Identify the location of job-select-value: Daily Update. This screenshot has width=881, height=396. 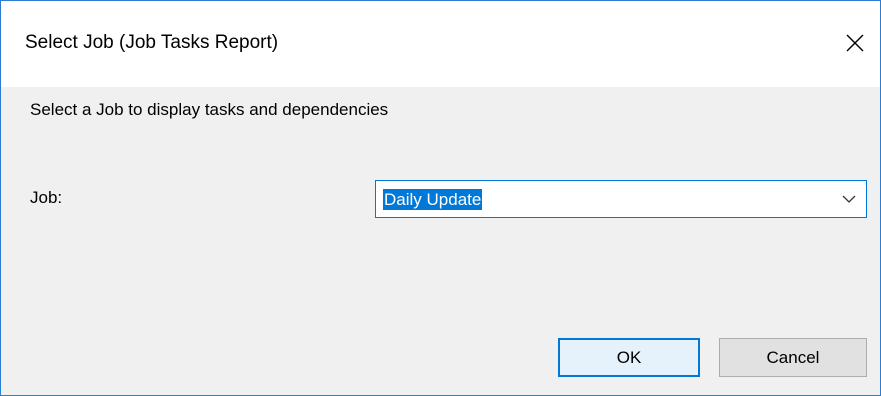
(433, 199).